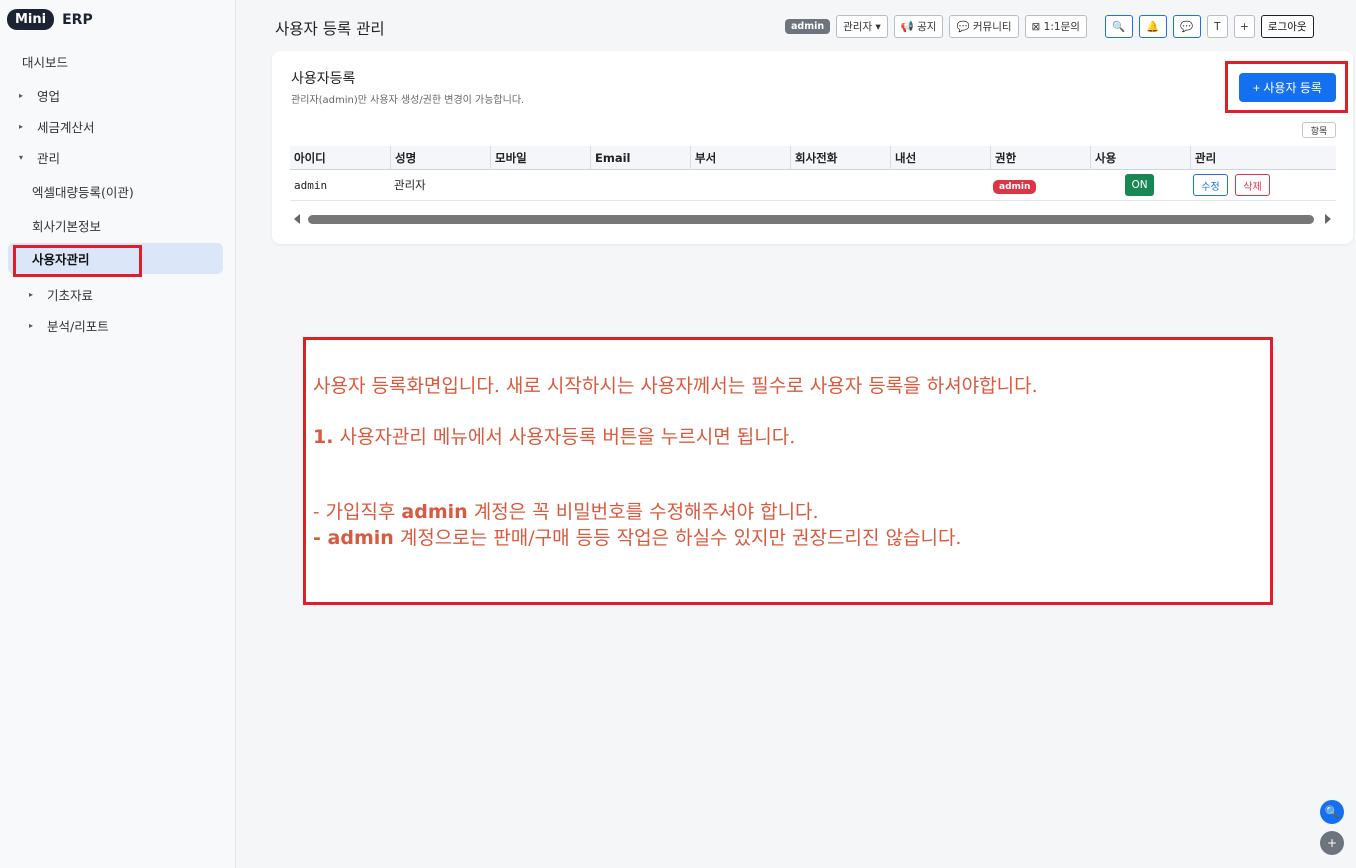 The image size is (1356, 868). Describe the element at coordinates (1286, 87) in the screenshot. I see `highlight-box-add-user` at that location.